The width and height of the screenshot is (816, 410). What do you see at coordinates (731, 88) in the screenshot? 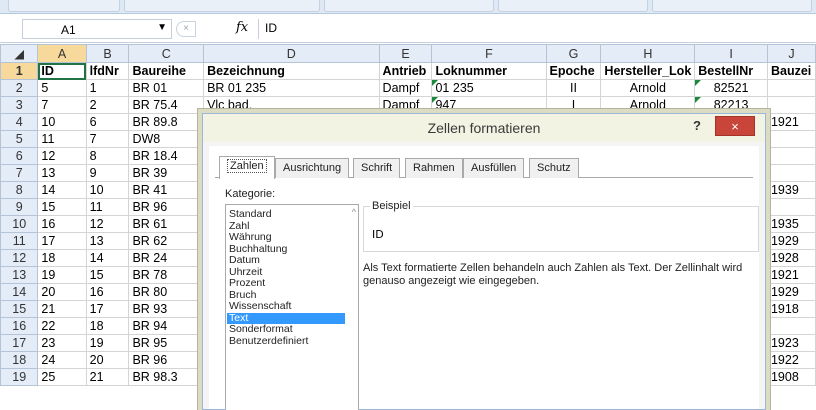
I see `cell: 82521` at bounding box center [731, 88].